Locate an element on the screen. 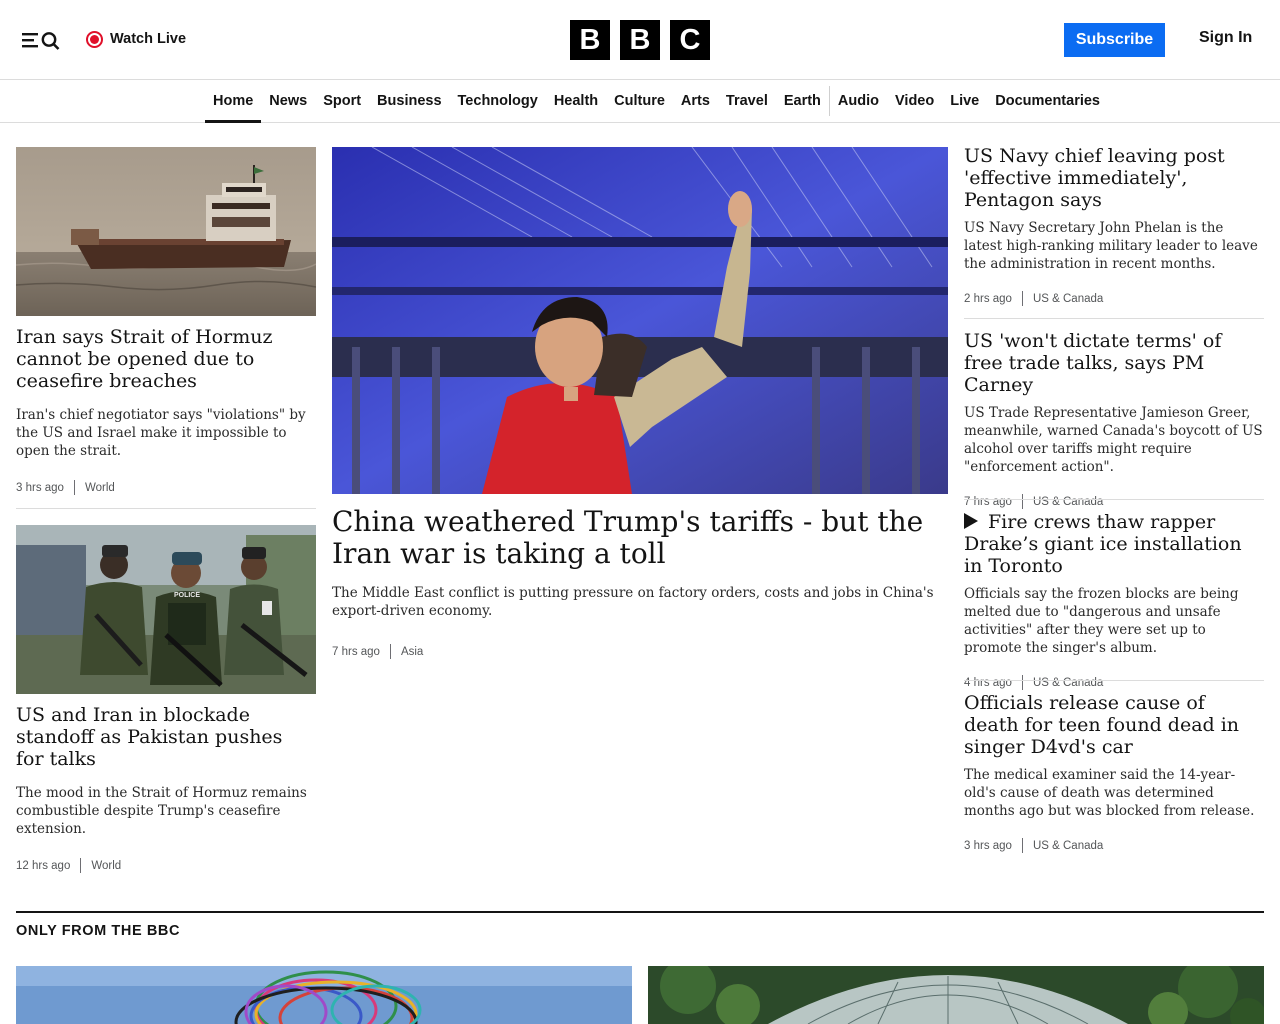  nav-item-travel: Travel is located at coordinates (747, 101).